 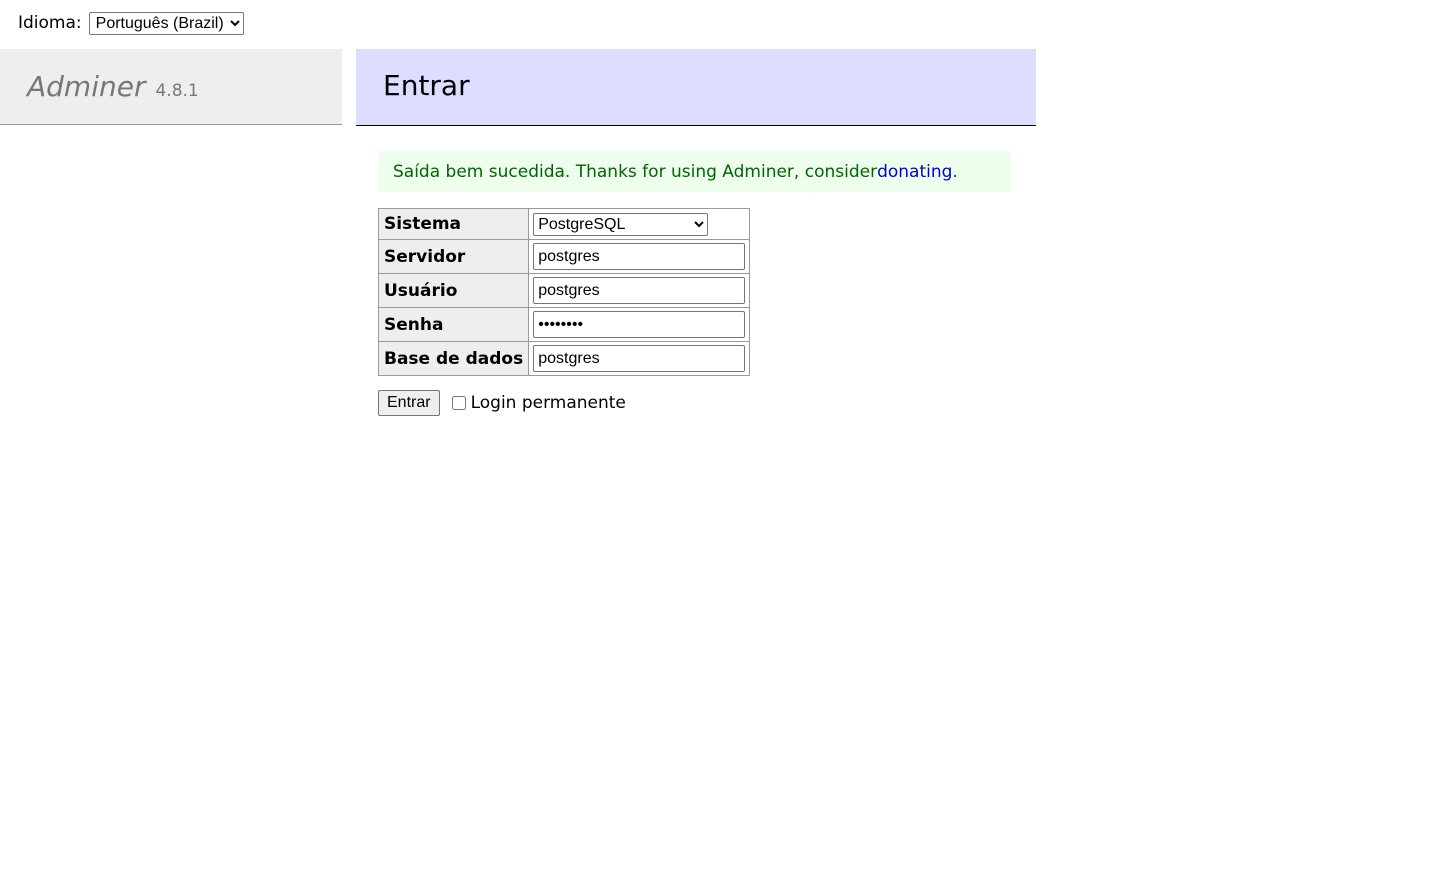 What do you see at coordinates (914, 172) in the screenshot?
I see `donating-link: donating` at bounding box center [914, 172].